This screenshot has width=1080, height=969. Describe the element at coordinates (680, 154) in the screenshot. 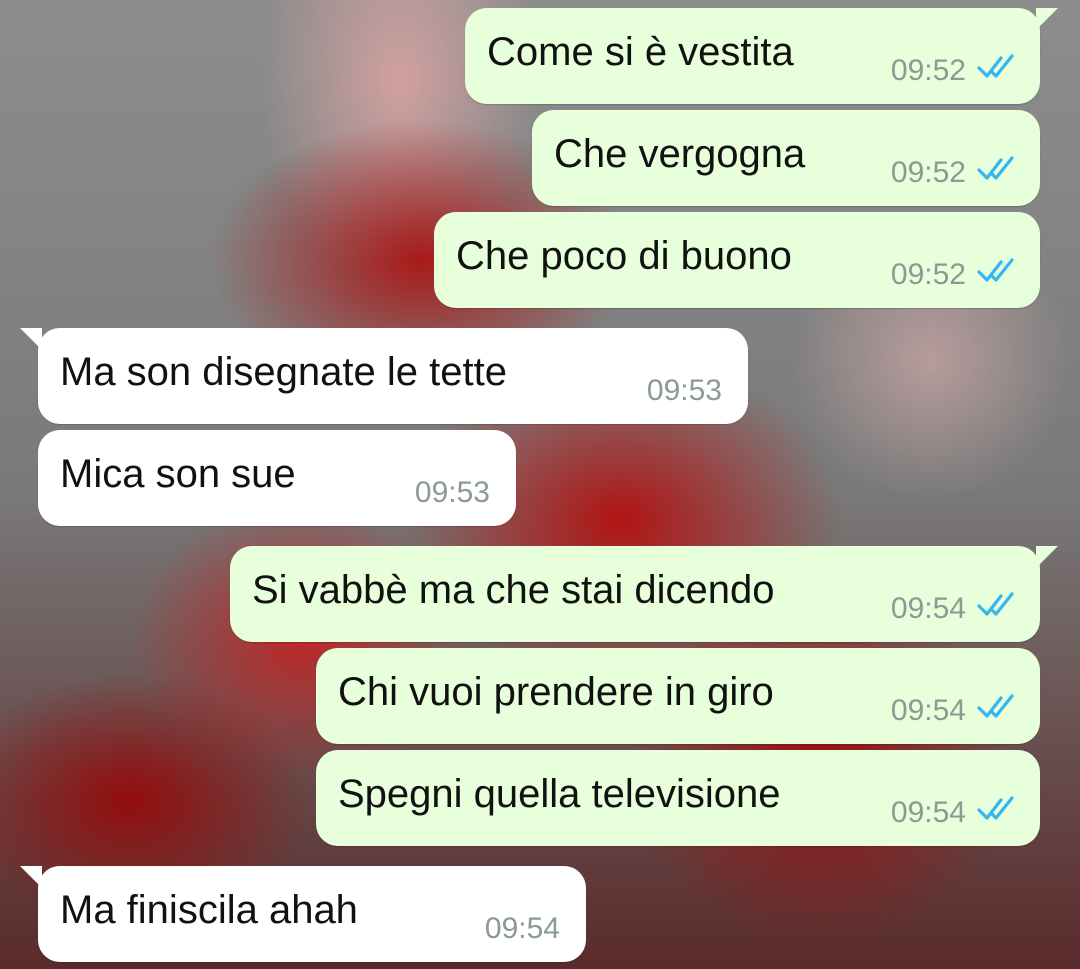

I see `message-text: Che vergogna` at that location.